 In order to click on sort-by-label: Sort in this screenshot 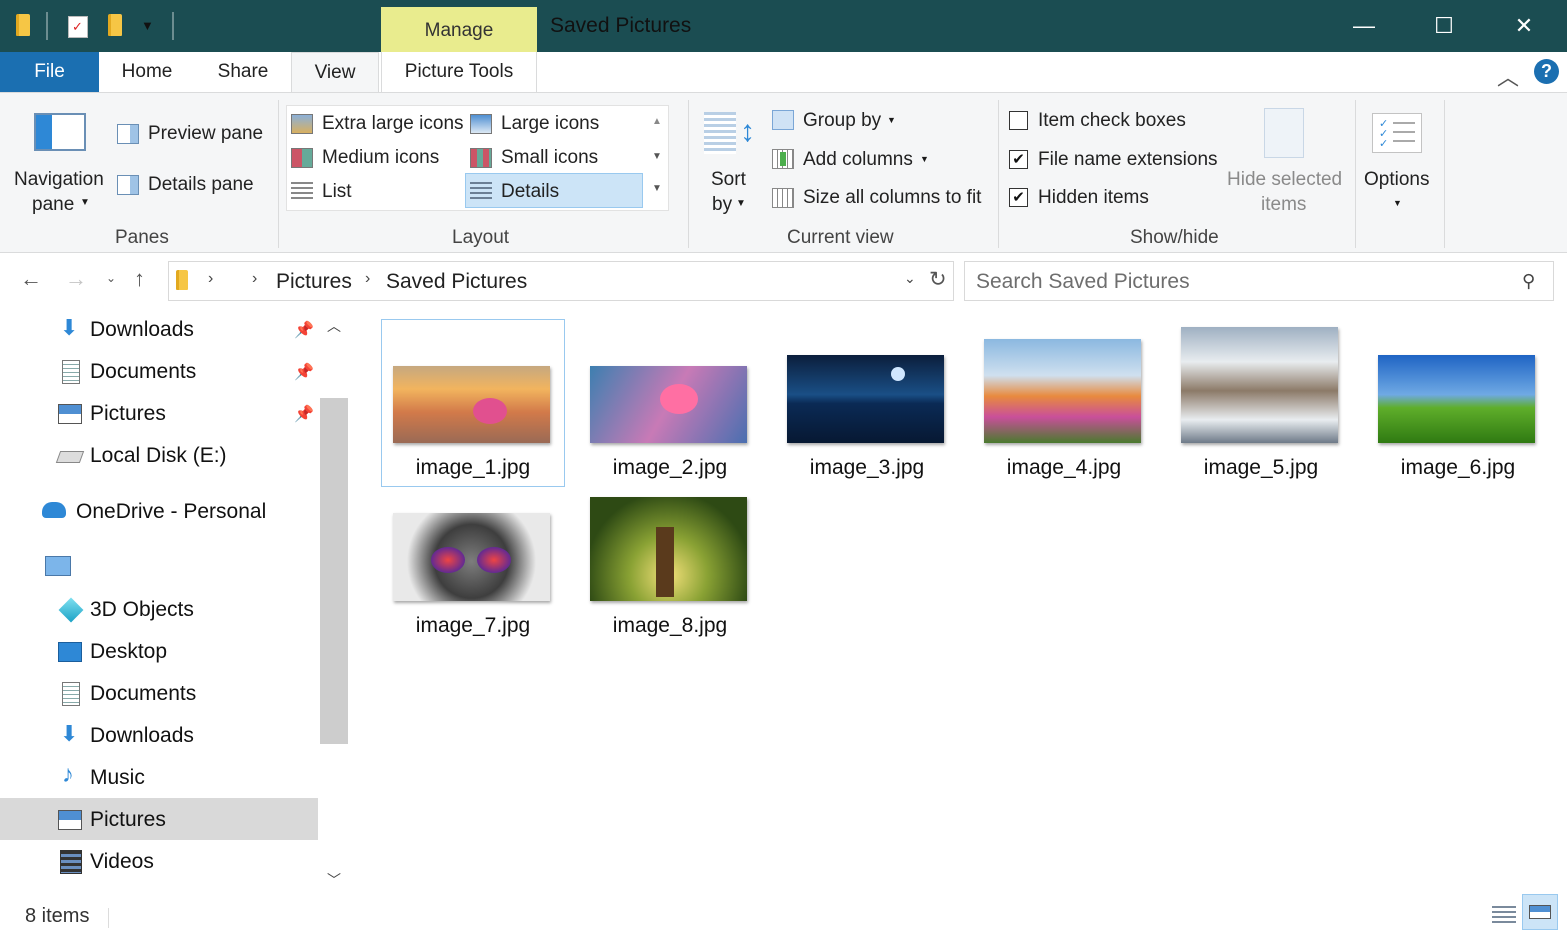, I will do `click(728, 180)`.